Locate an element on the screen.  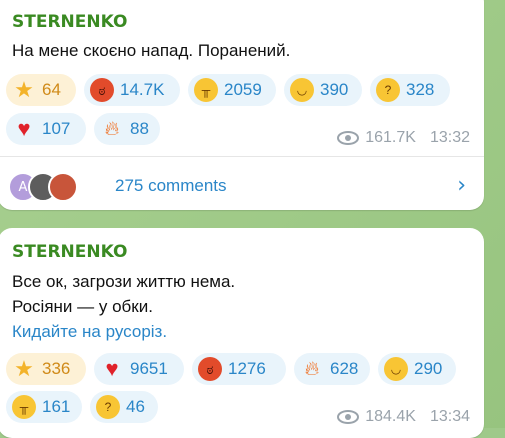
reaction-chip: ★ 336 is located at coordinates (46, 369).